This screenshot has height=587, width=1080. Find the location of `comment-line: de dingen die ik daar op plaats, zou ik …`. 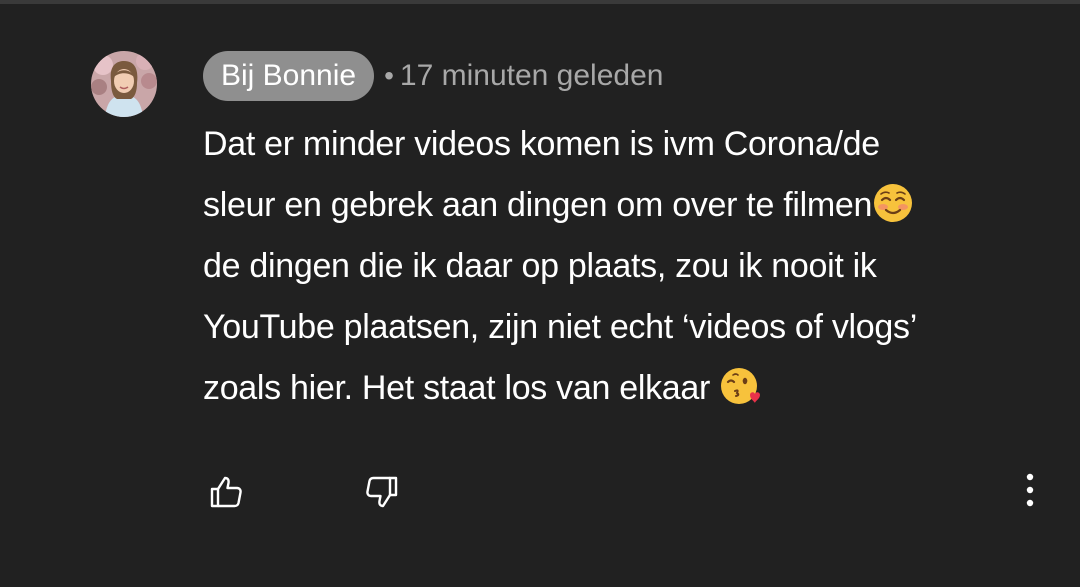

comment-line: de dingen die ik daar op plaats, zou ik … is located at coordinates (540, 266).